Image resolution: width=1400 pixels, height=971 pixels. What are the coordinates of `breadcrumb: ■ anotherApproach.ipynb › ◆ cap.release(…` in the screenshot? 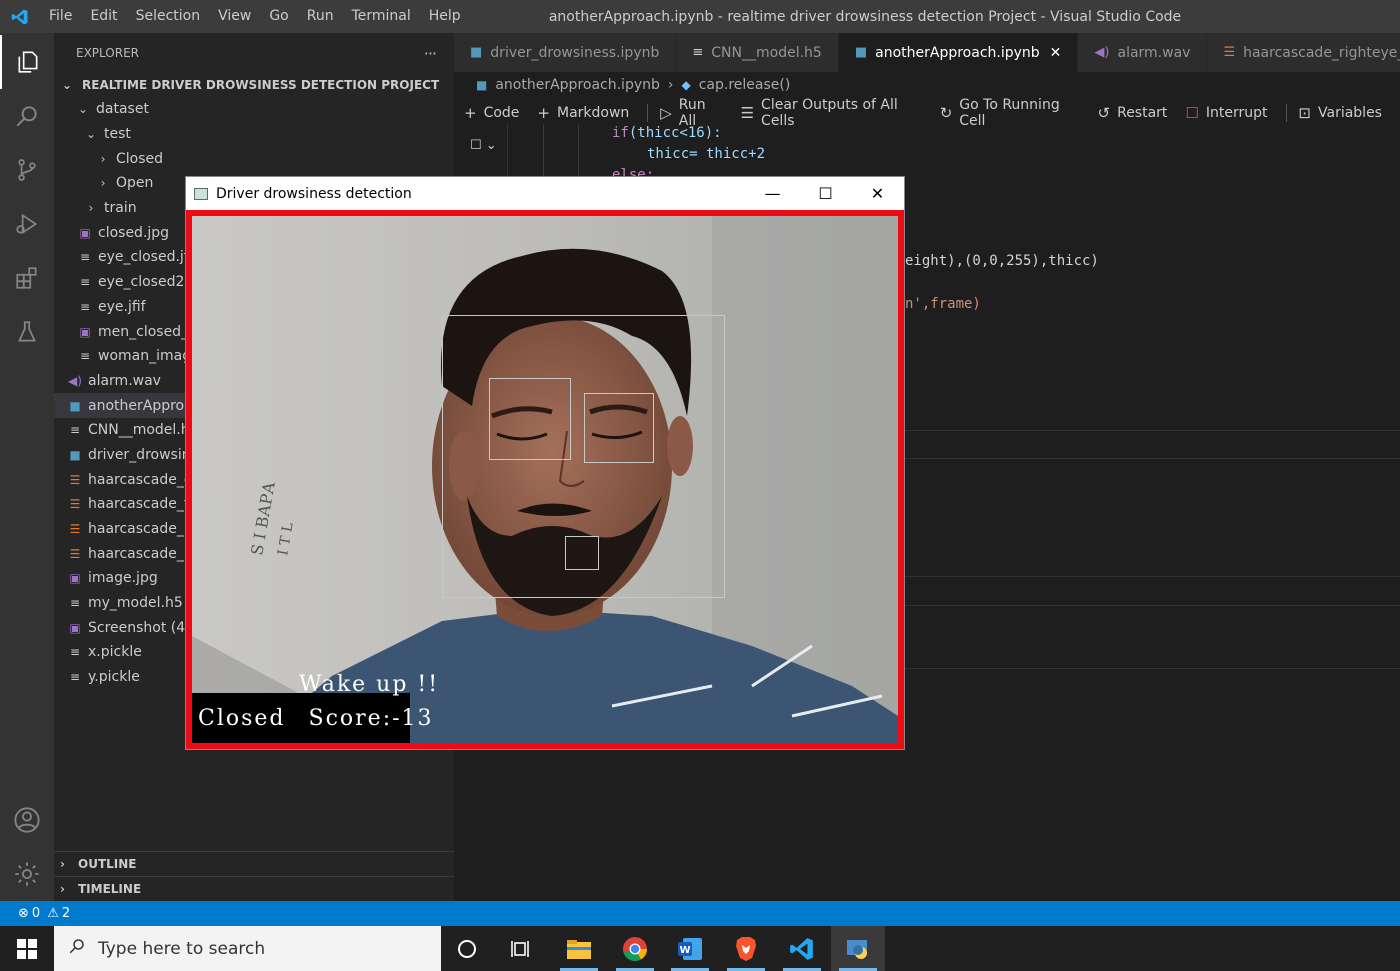 It's located at (927, 85).